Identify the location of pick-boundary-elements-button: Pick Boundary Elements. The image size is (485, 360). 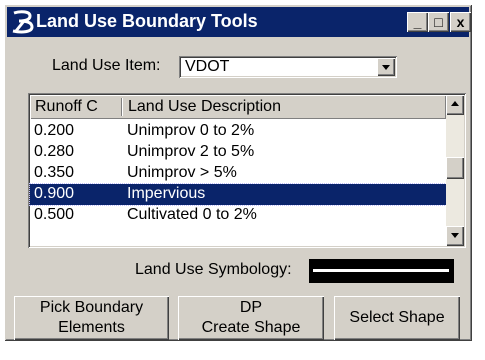
(91, 318).